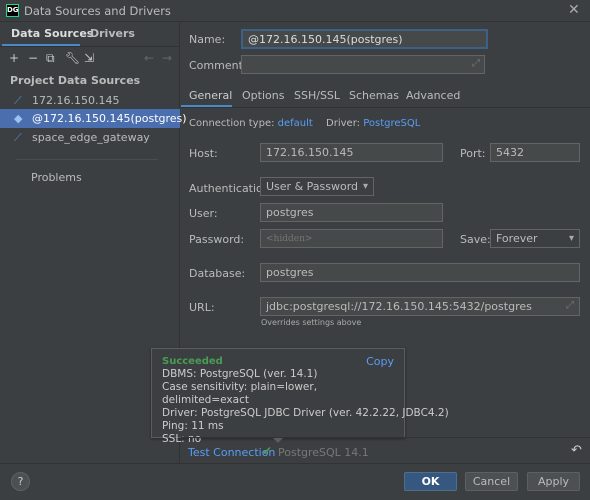 This screenshot has width=590, height=500. I want to click on popup-line: Ping: 11 ms, so click(193, 426).